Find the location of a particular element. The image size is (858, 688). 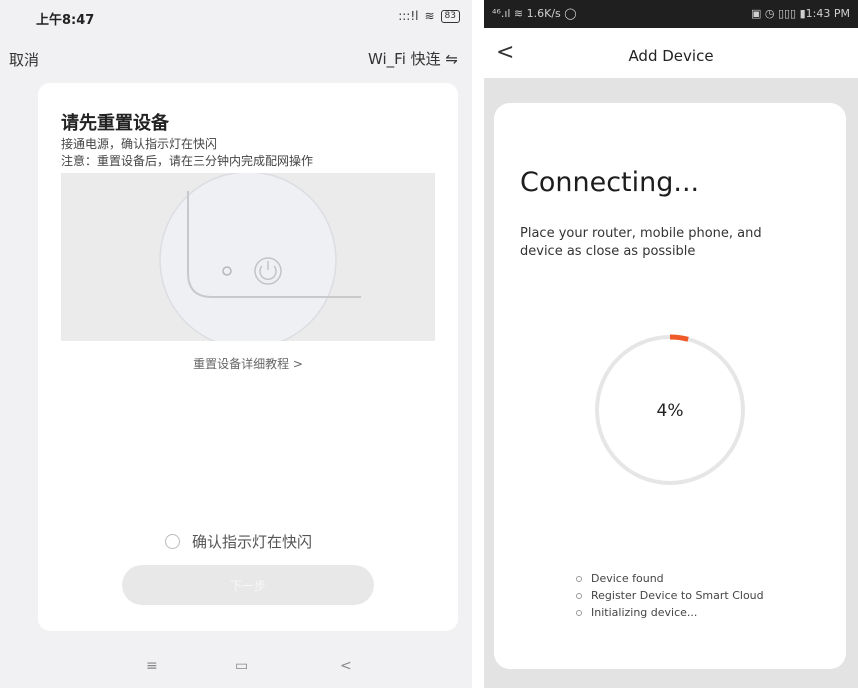

app-bar: < Add Device is located at coordinates (671, 53).